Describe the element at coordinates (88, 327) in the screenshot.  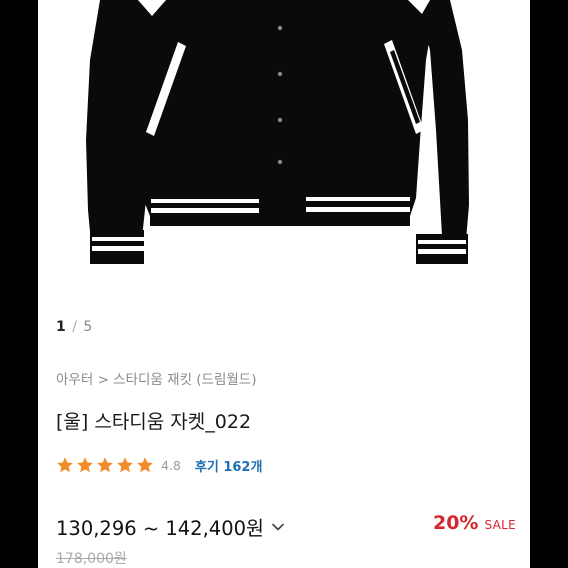
I see `pager-total: 5` at that location.